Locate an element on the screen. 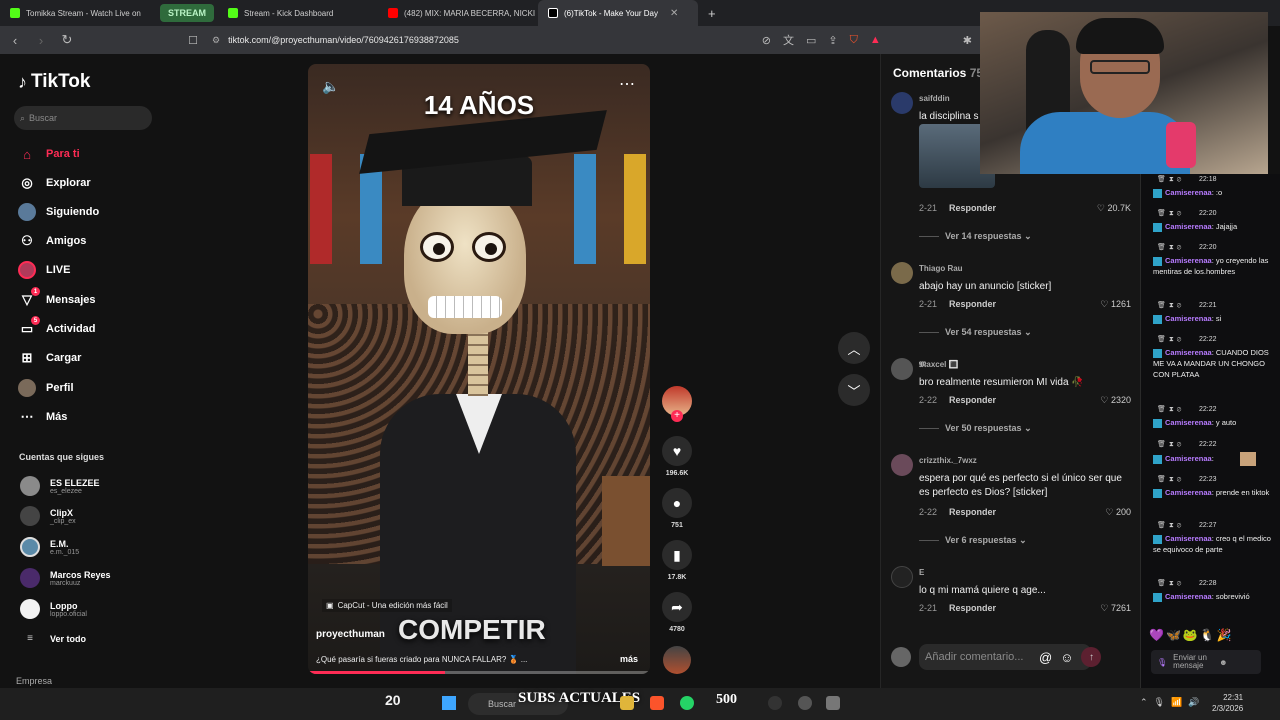 The image size is (1280, 720). whatsapp-icon is located at coordinates (687, 703).